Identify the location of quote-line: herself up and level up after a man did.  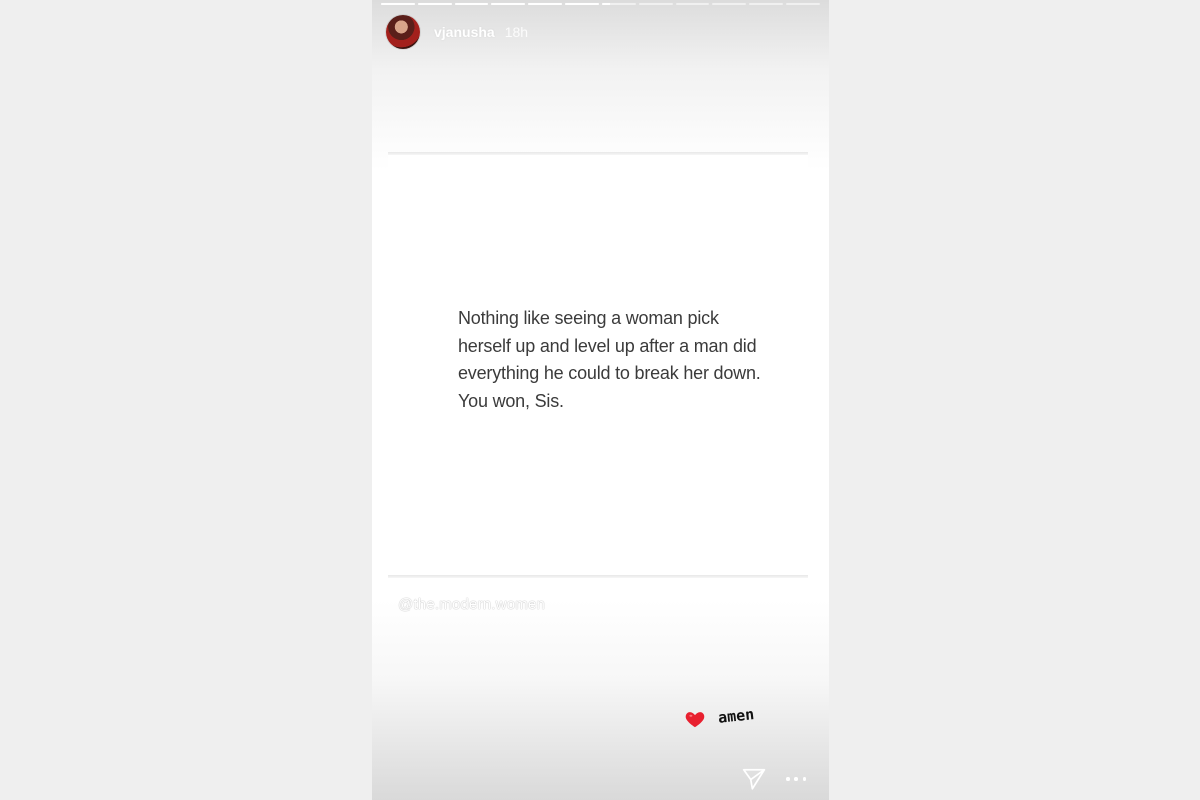
(607, 345).